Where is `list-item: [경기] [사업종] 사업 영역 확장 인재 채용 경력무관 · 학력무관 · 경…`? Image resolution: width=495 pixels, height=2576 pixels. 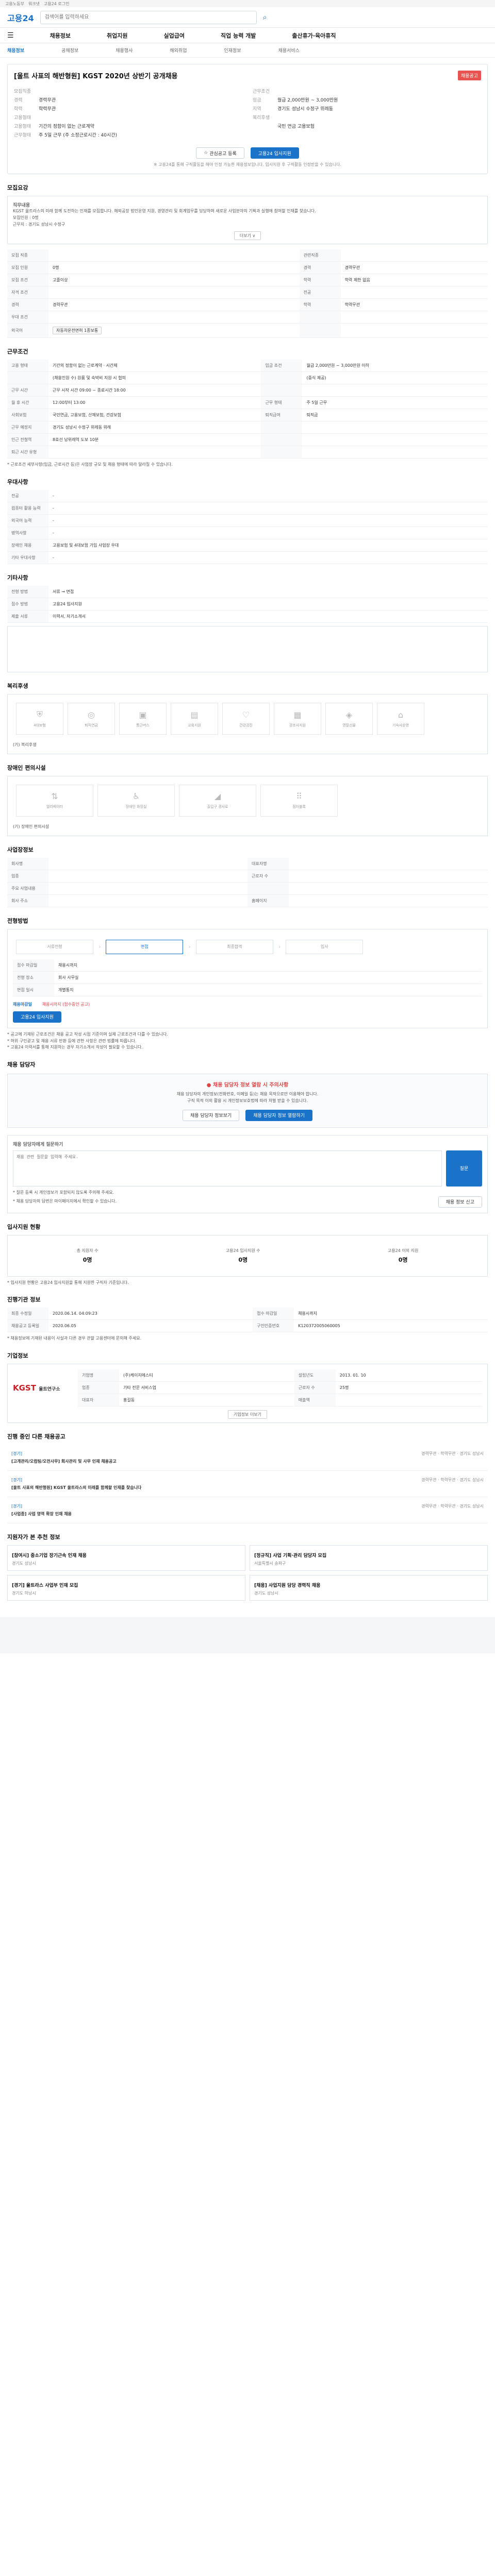
list-item: [경기] [사업종] 사업 영역 확장 인재 채용 경력무관 · 학력무관 · 경… is located at coordinates (247, 1510).